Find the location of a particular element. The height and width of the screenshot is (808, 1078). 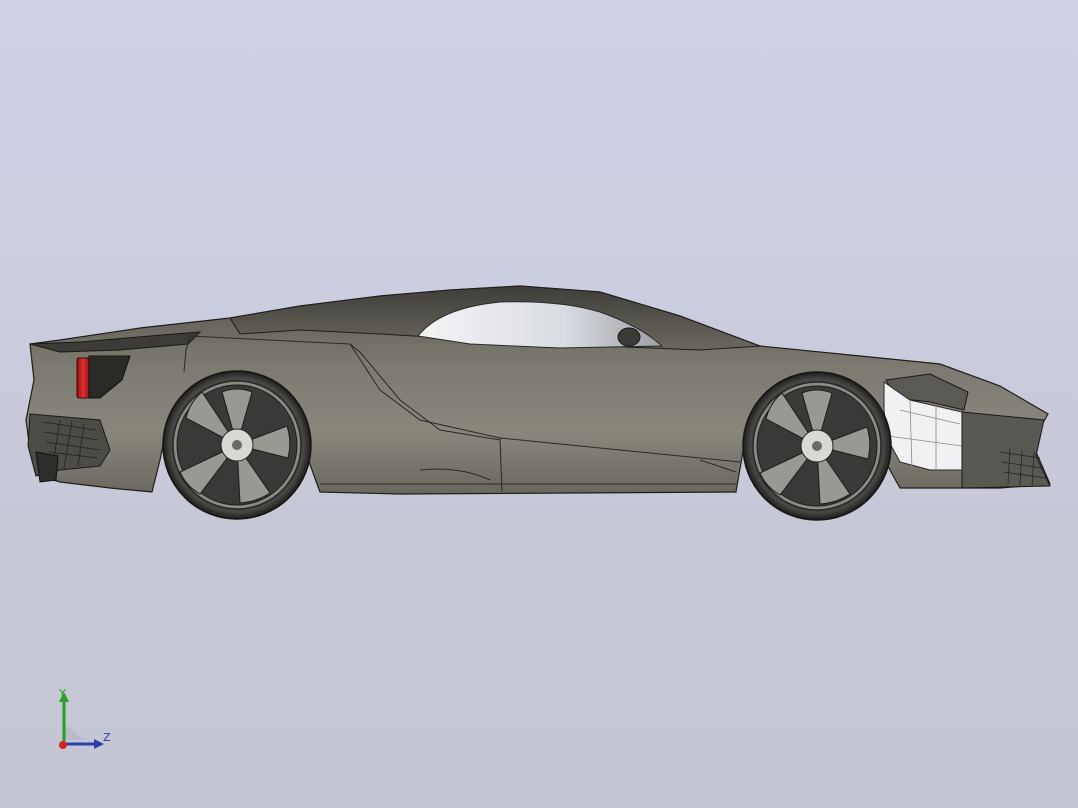

triad-axes is located at coordinates (81, 720).